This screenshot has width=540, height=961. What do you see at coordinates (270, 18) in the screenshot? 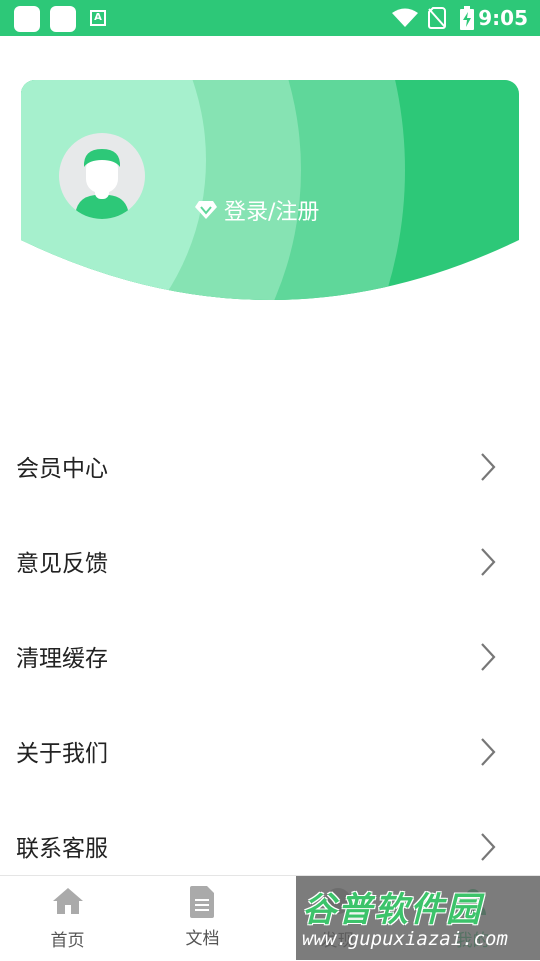
I see `status-bar: A 9:05` at bounding box center [270, 18].